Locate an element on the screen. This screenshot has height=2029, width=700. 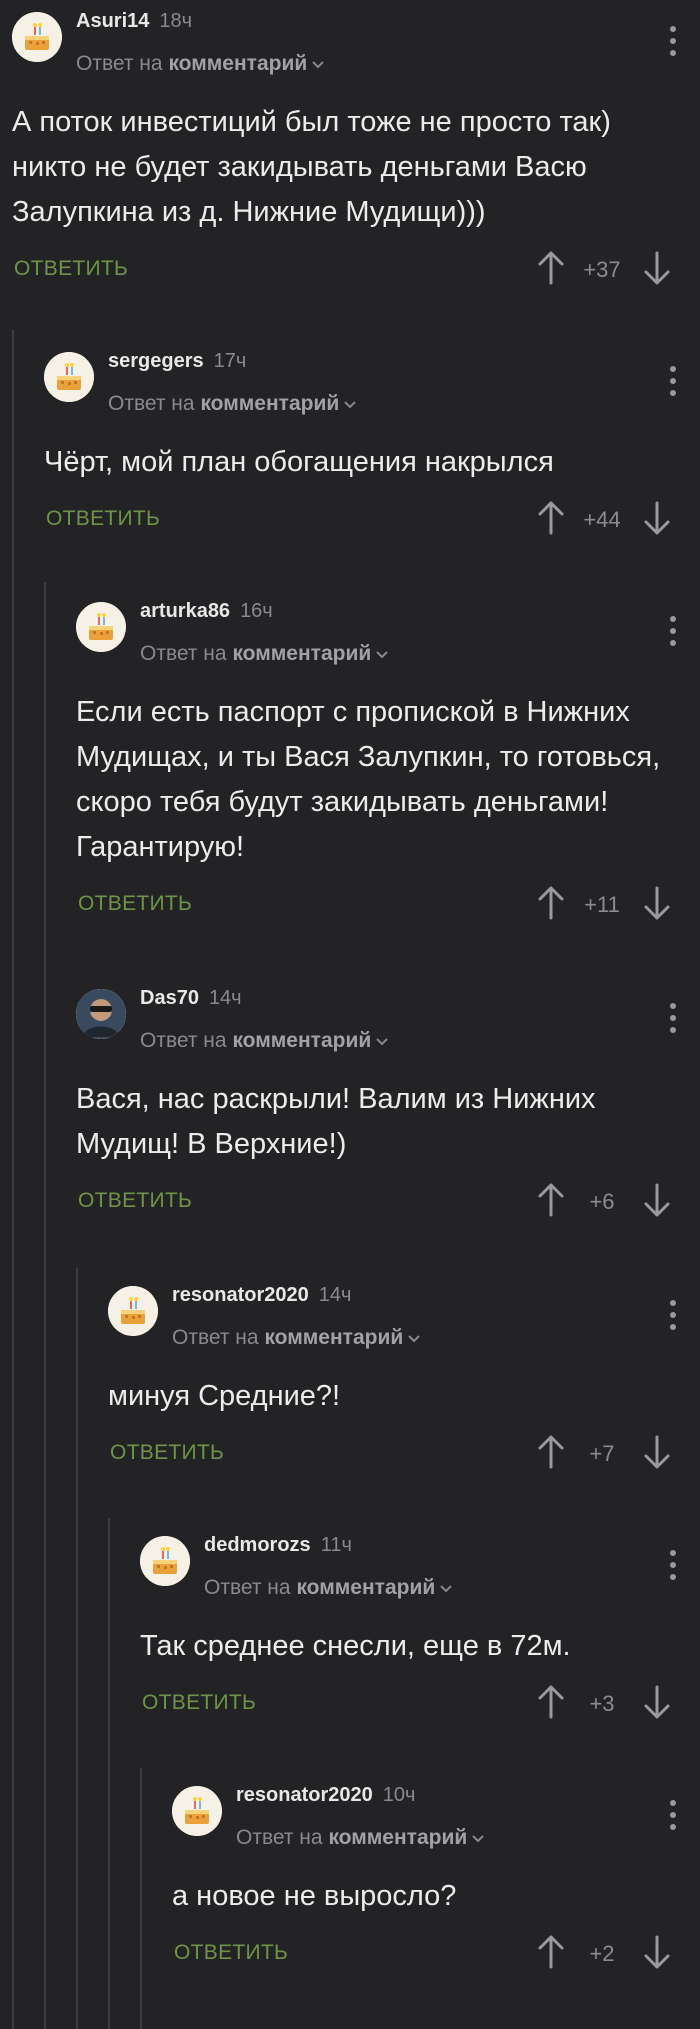
comment-score: +7 is located at coordinates (602, 1453).